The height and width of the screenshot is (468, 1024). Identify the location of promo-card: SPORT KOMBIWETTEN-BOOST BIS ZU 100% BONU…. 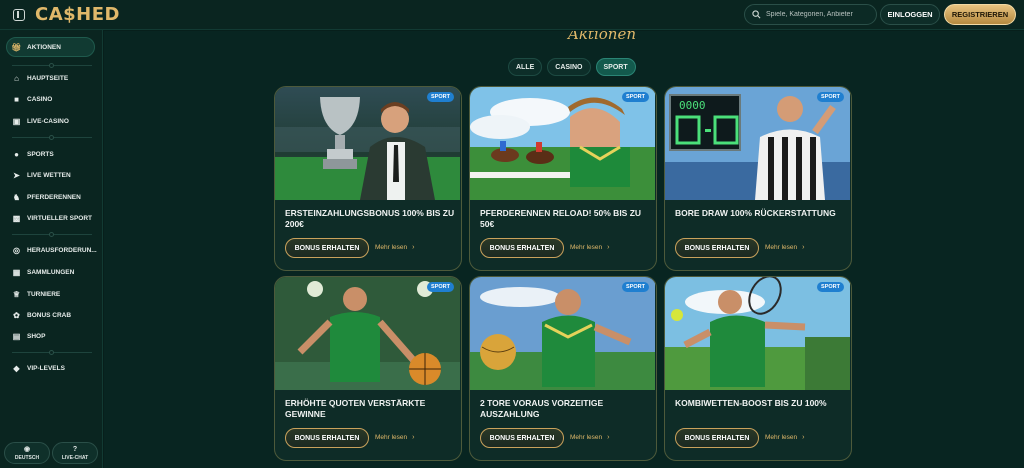
(758, 368).